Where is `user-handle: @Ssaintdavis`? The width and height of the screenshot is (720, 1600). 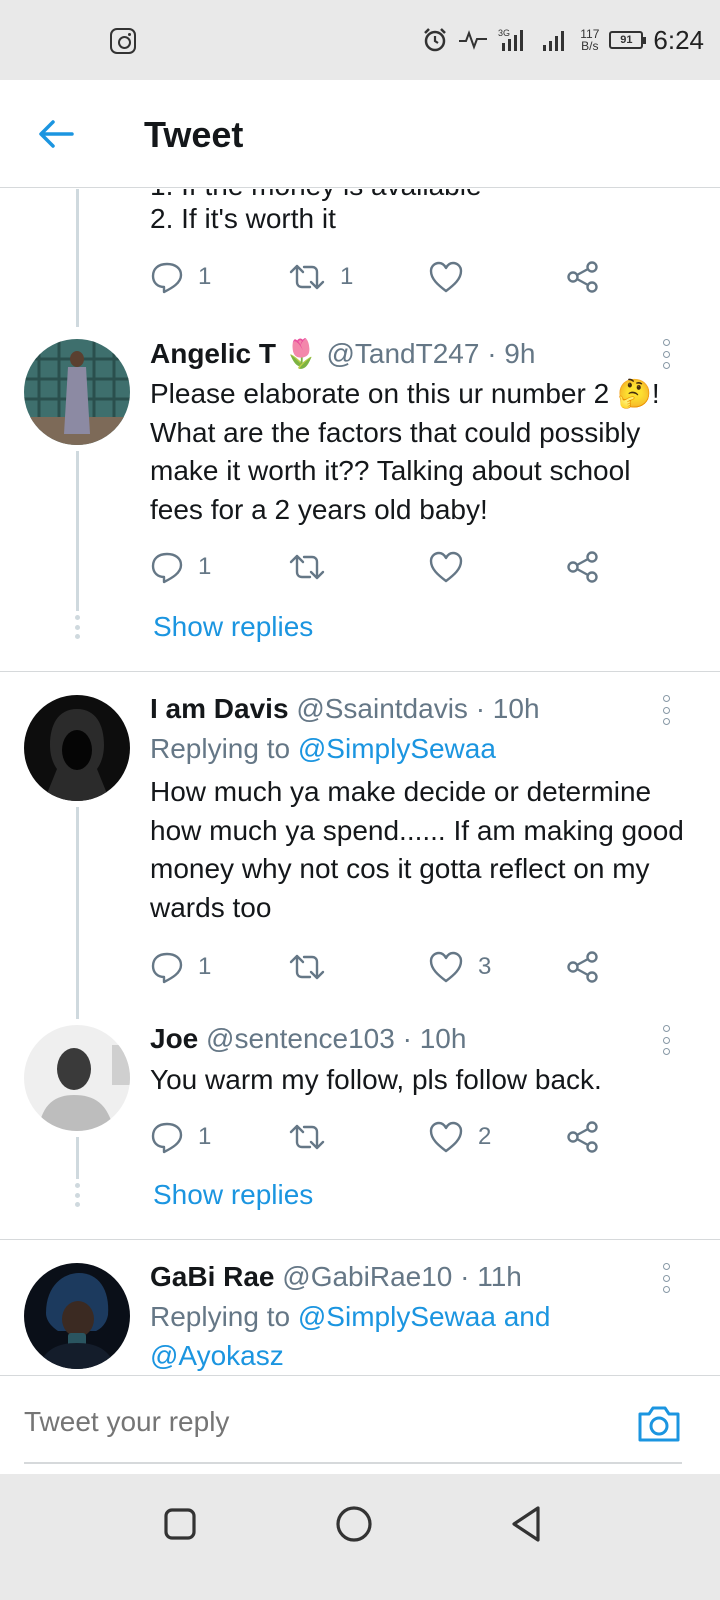
user-handle: @Ssaintdavis is located at coordinates (382, 708).